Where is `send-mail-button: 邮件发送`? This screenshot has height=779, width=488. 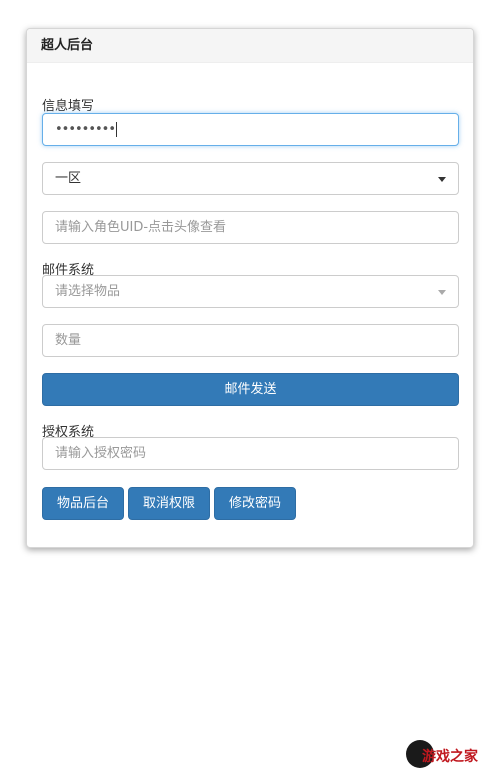
send-mail-button: 邮件发送 is located at coordinates (250, 389).